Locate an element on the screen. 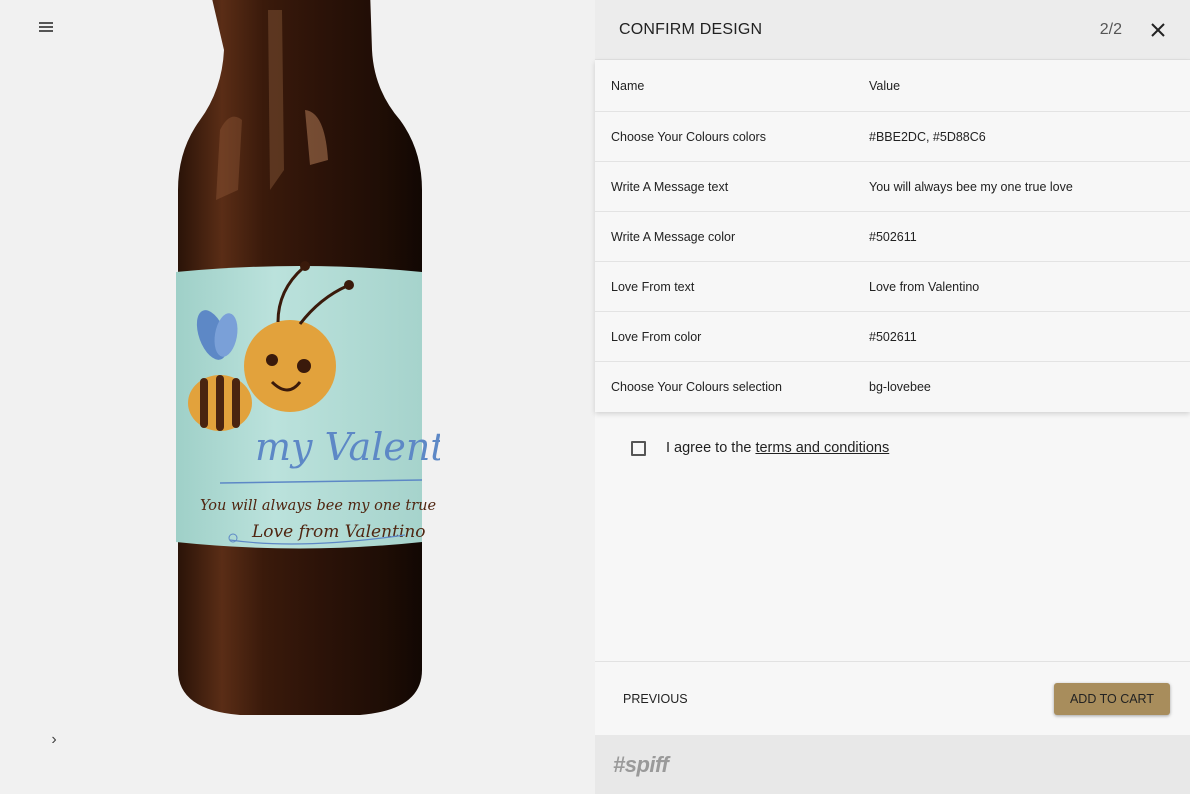 This screenshot has width=1190, height=794. panel-header: CONFIRM DESIGN 2/2 is located at coordinates (892, 30).